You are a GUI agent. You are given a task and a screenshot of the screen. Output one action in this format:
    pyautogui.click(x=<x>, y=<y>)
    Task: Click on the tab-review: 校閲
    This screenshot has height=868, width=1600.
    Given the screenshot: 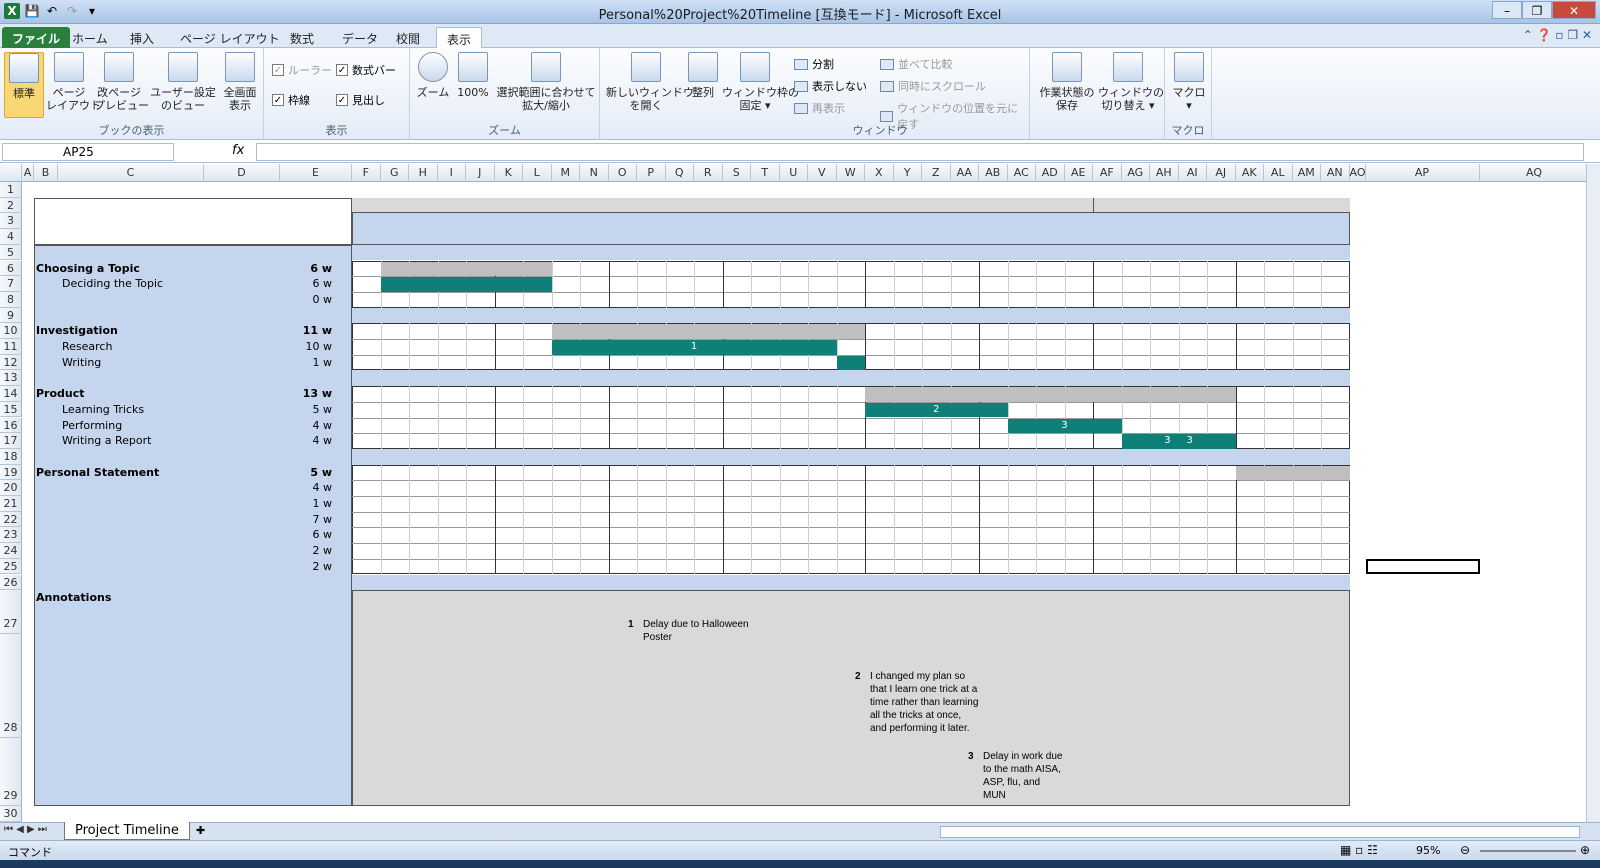 What is the action you would take?
    pyautogui.click(x=408, y=37)
    